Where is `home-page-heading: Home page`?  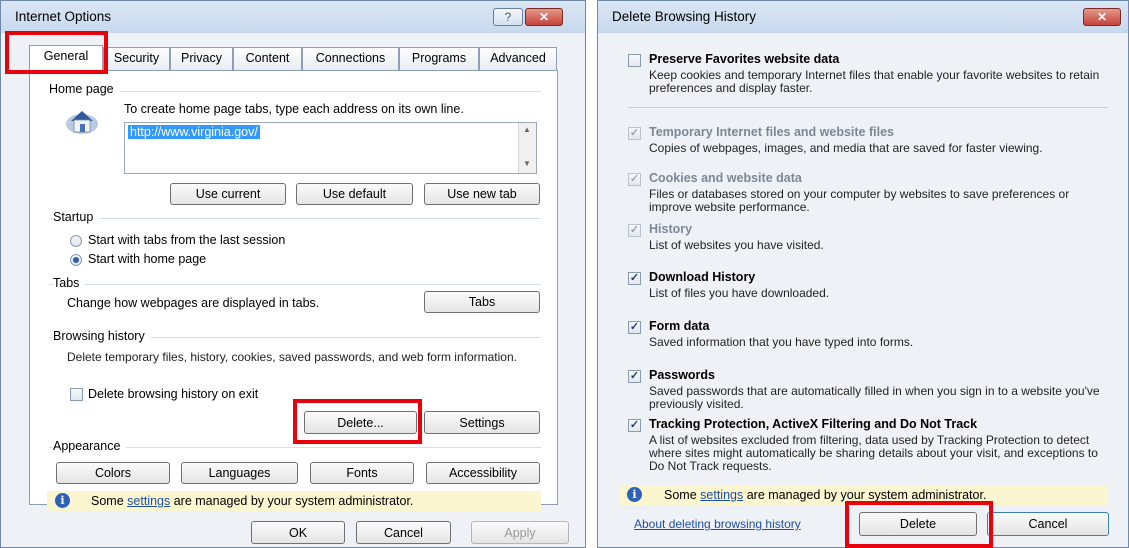
home-page-heading: Home page is located at coordinates (84, 89).